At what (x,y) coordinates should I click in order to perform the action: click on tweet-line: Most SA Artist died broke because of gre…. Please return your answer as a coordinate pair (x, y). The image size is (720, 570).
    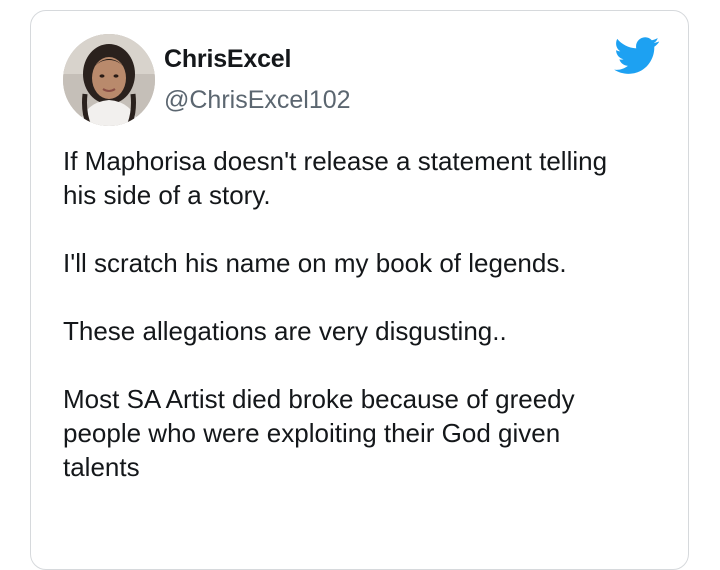
    Looking at the image, I should click on (319, 399).